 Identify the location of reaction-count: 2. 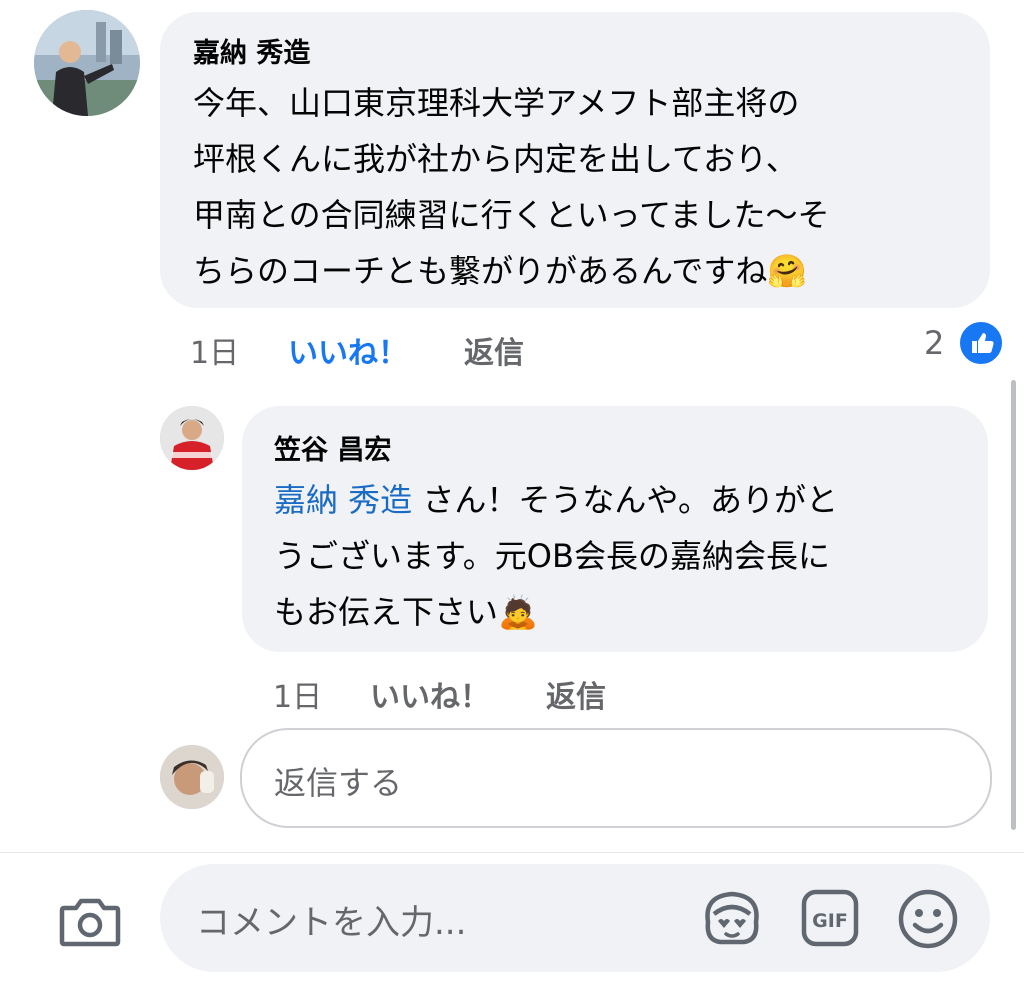
(934, 343).